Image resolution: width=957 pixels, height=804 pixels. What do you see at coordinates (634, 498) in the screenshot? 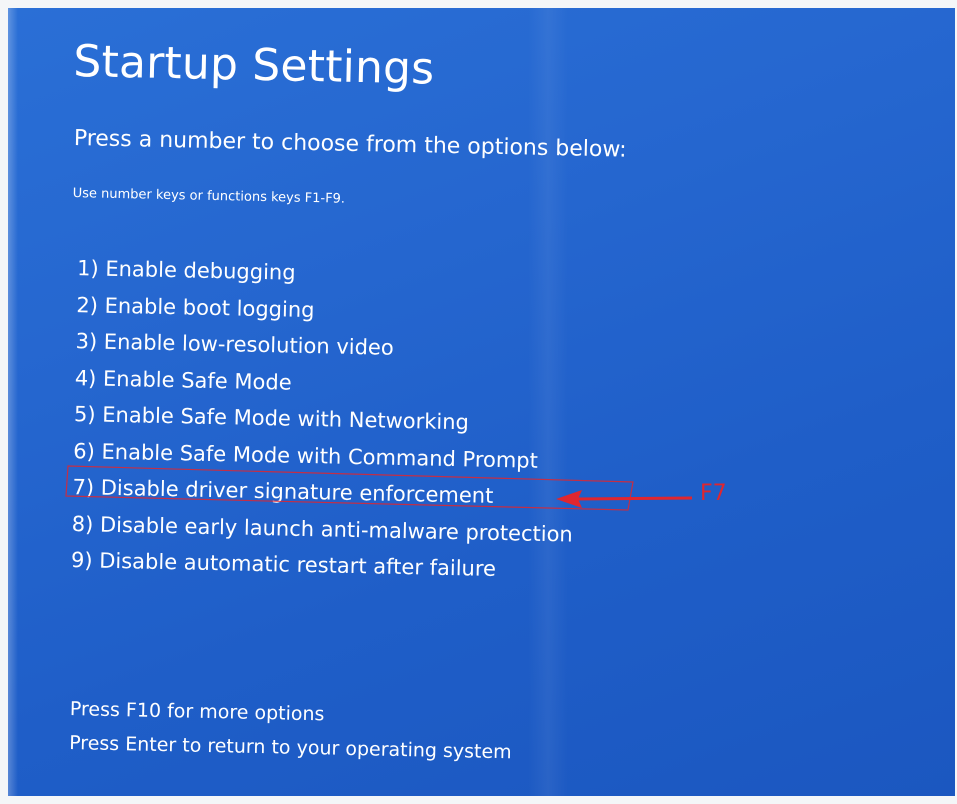
I see `arrow-shaft` at bounding box center [634, 498].